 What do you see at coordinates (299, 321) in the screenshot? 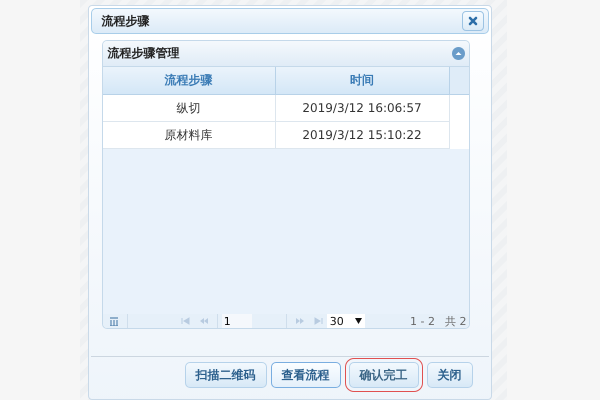
I see `next-page-icon` at bounding box center [299, 321].